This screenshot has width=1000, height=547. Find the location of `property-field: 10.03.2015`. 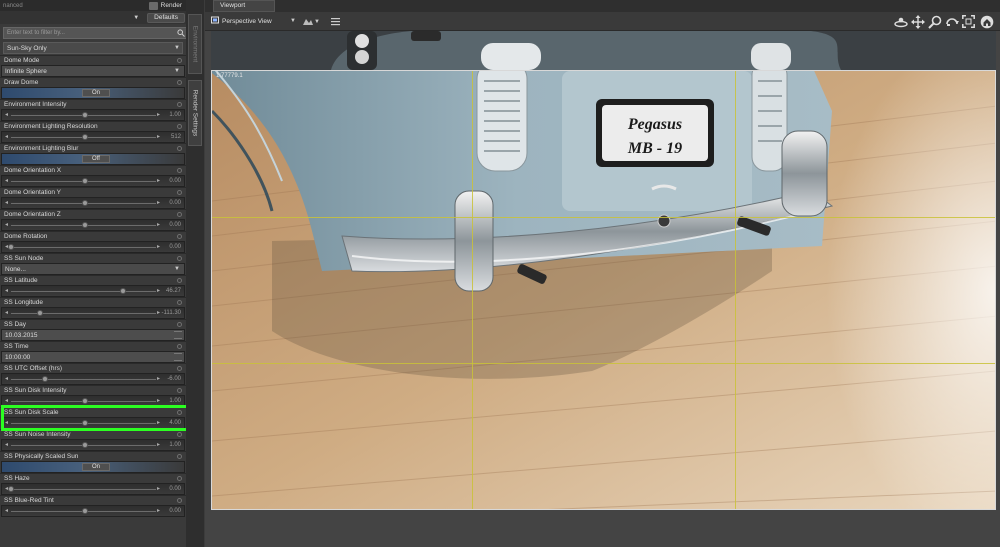

property-field: 10.03.2015 is located at coordinates (93, 335).